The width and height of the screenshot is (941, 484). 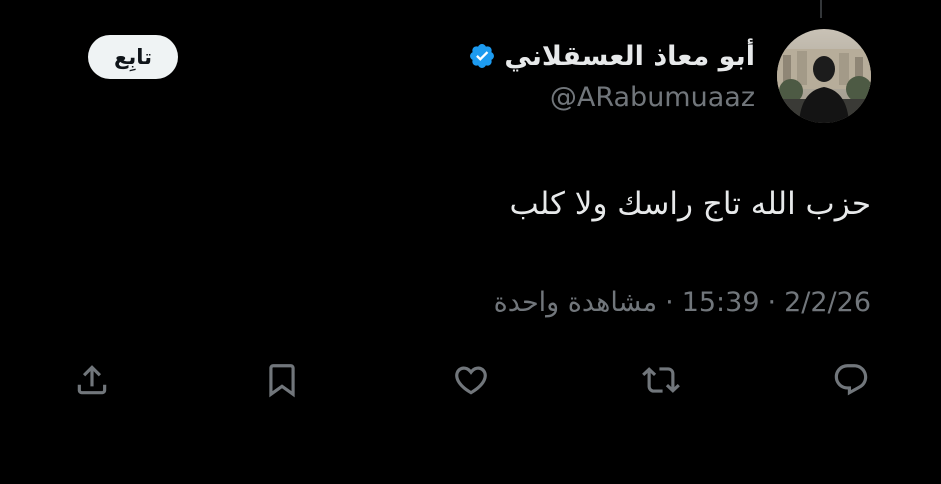 I want to click on like-button, so click(x=471, y=380).